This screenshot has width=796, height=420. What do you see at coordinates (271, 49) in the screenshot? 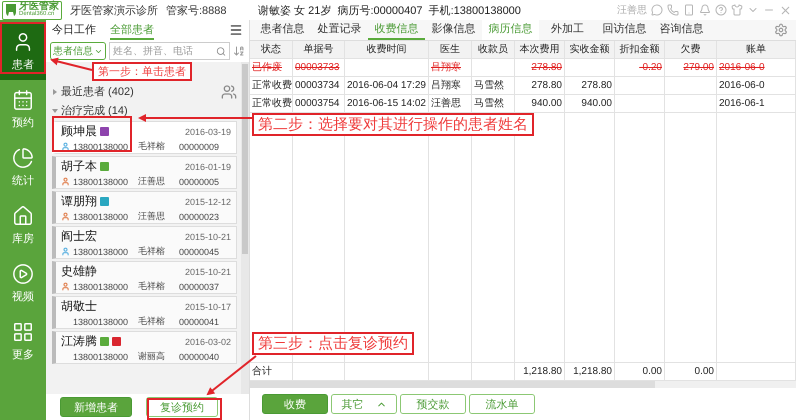
I see `column-header: 状态` at bounding box center [271, 49].